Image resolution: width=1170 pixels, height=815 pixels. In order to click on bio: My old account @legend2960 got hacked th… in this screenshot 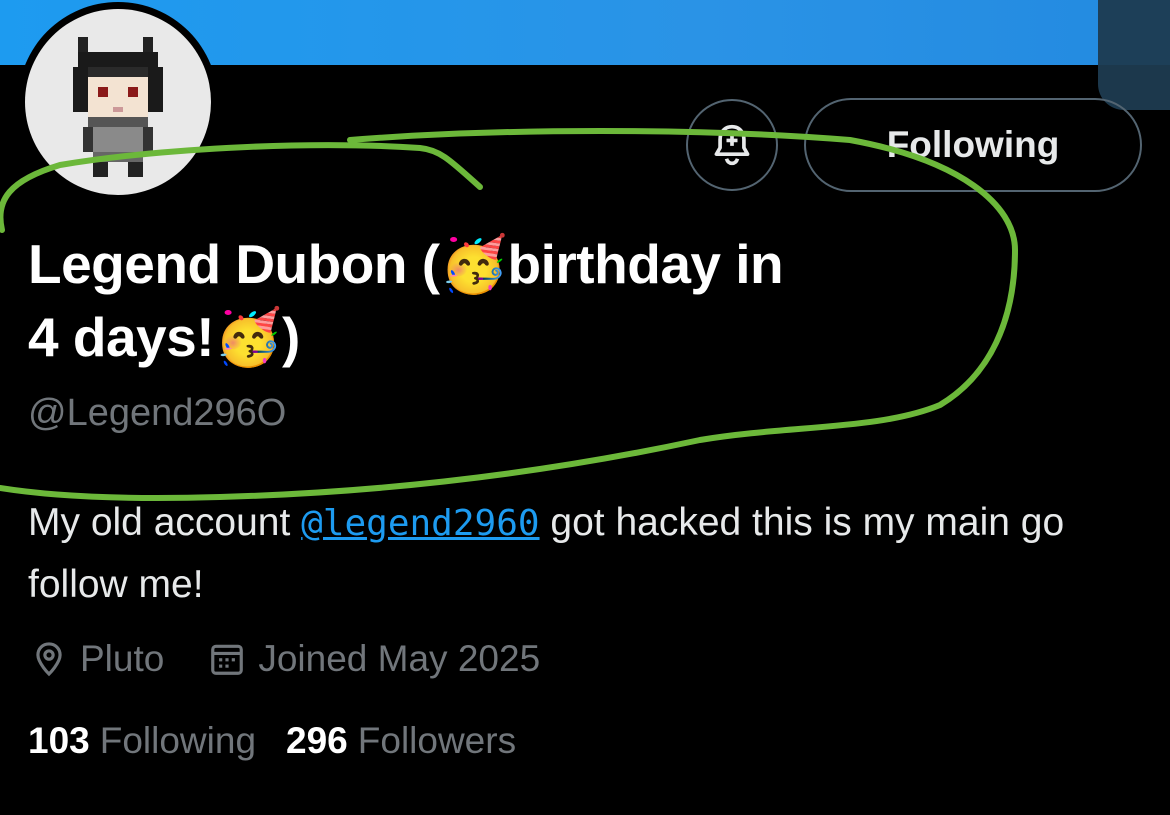, I will do `click(578, 553)`.